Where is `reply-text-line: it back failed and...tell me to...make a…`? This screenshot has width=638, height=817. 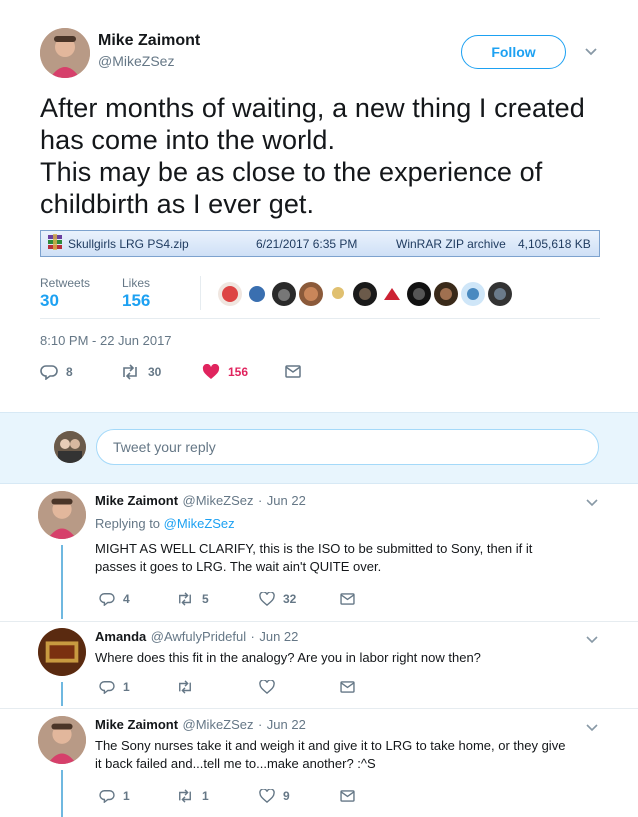
reply-text-line: it back failed and...tell me to...make a… is located at coordinates (235, 763).